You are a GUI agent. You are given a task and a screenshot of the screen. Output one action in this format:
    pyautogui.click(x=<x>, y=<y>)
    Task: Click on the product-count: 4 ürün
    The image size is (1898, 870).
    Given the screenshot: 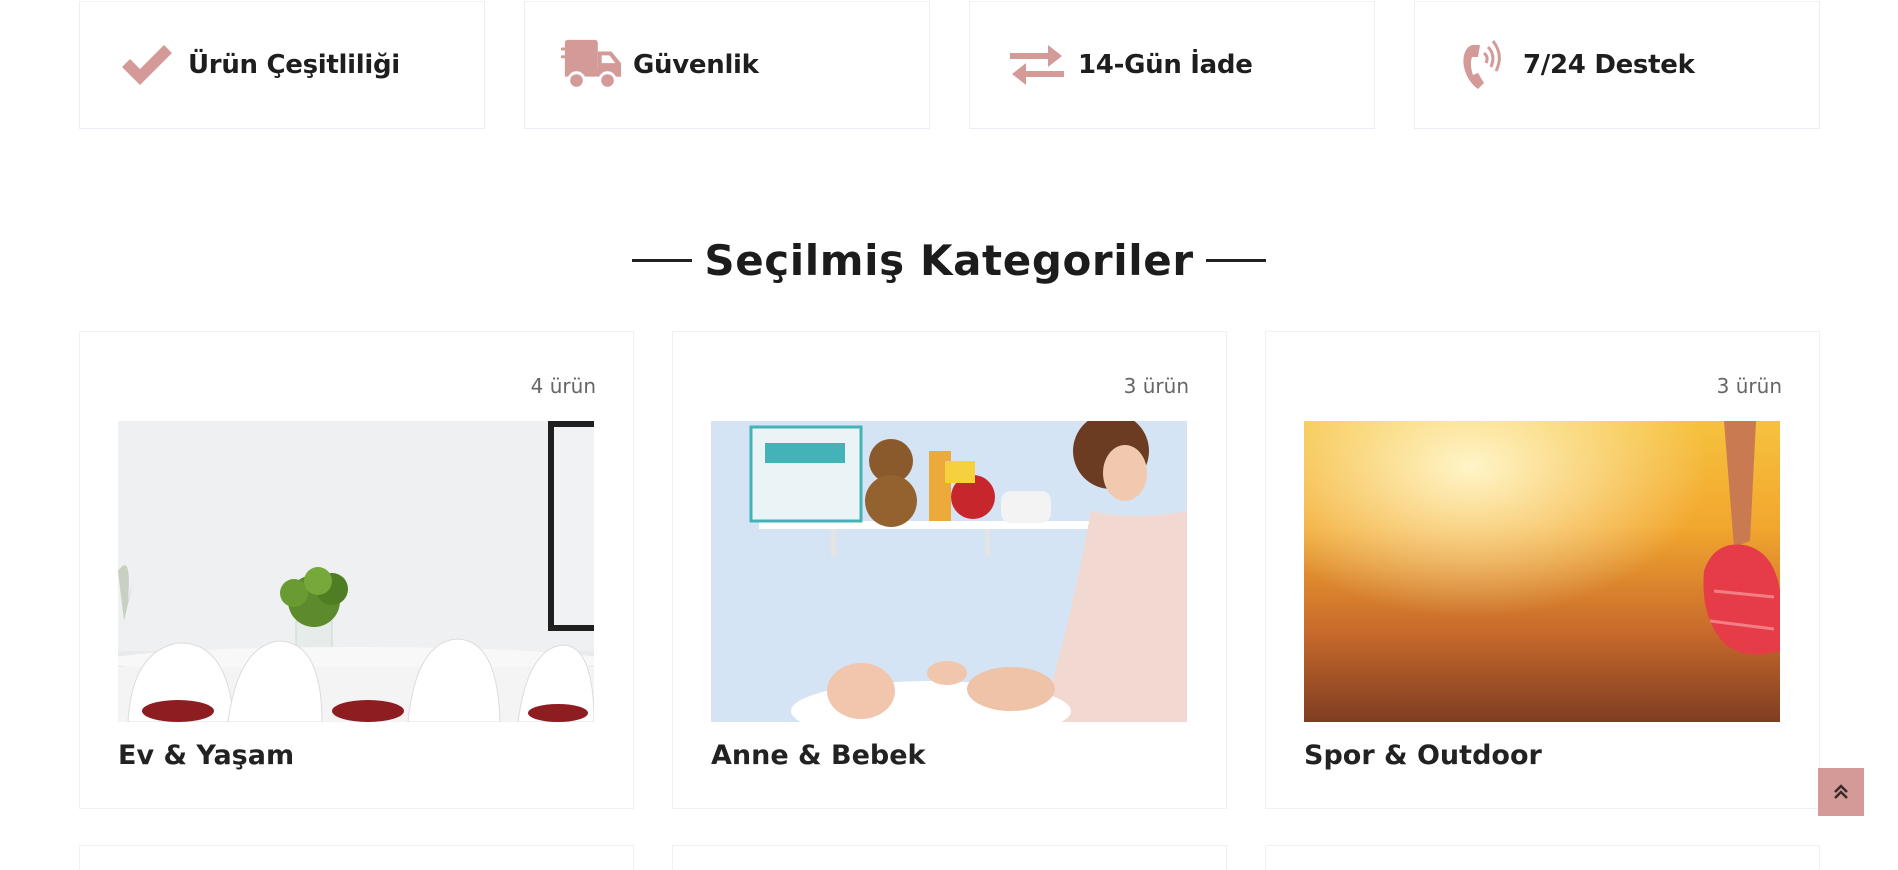 What is the action you would take?
    pyautogui.click(x=563, y=386)
    